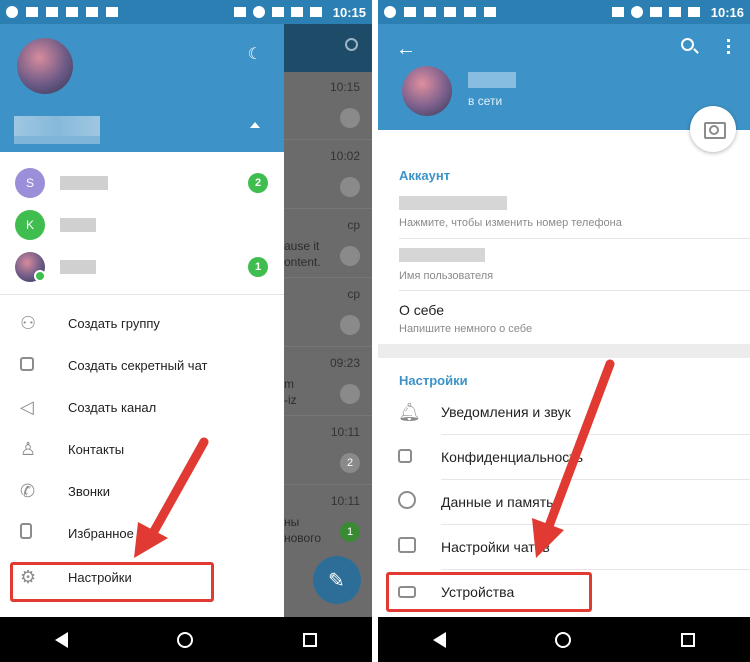 This screenshot has height=662, width=750. I want to click on menu-item-contacts: ♙ Контакты, so click(142, 449).